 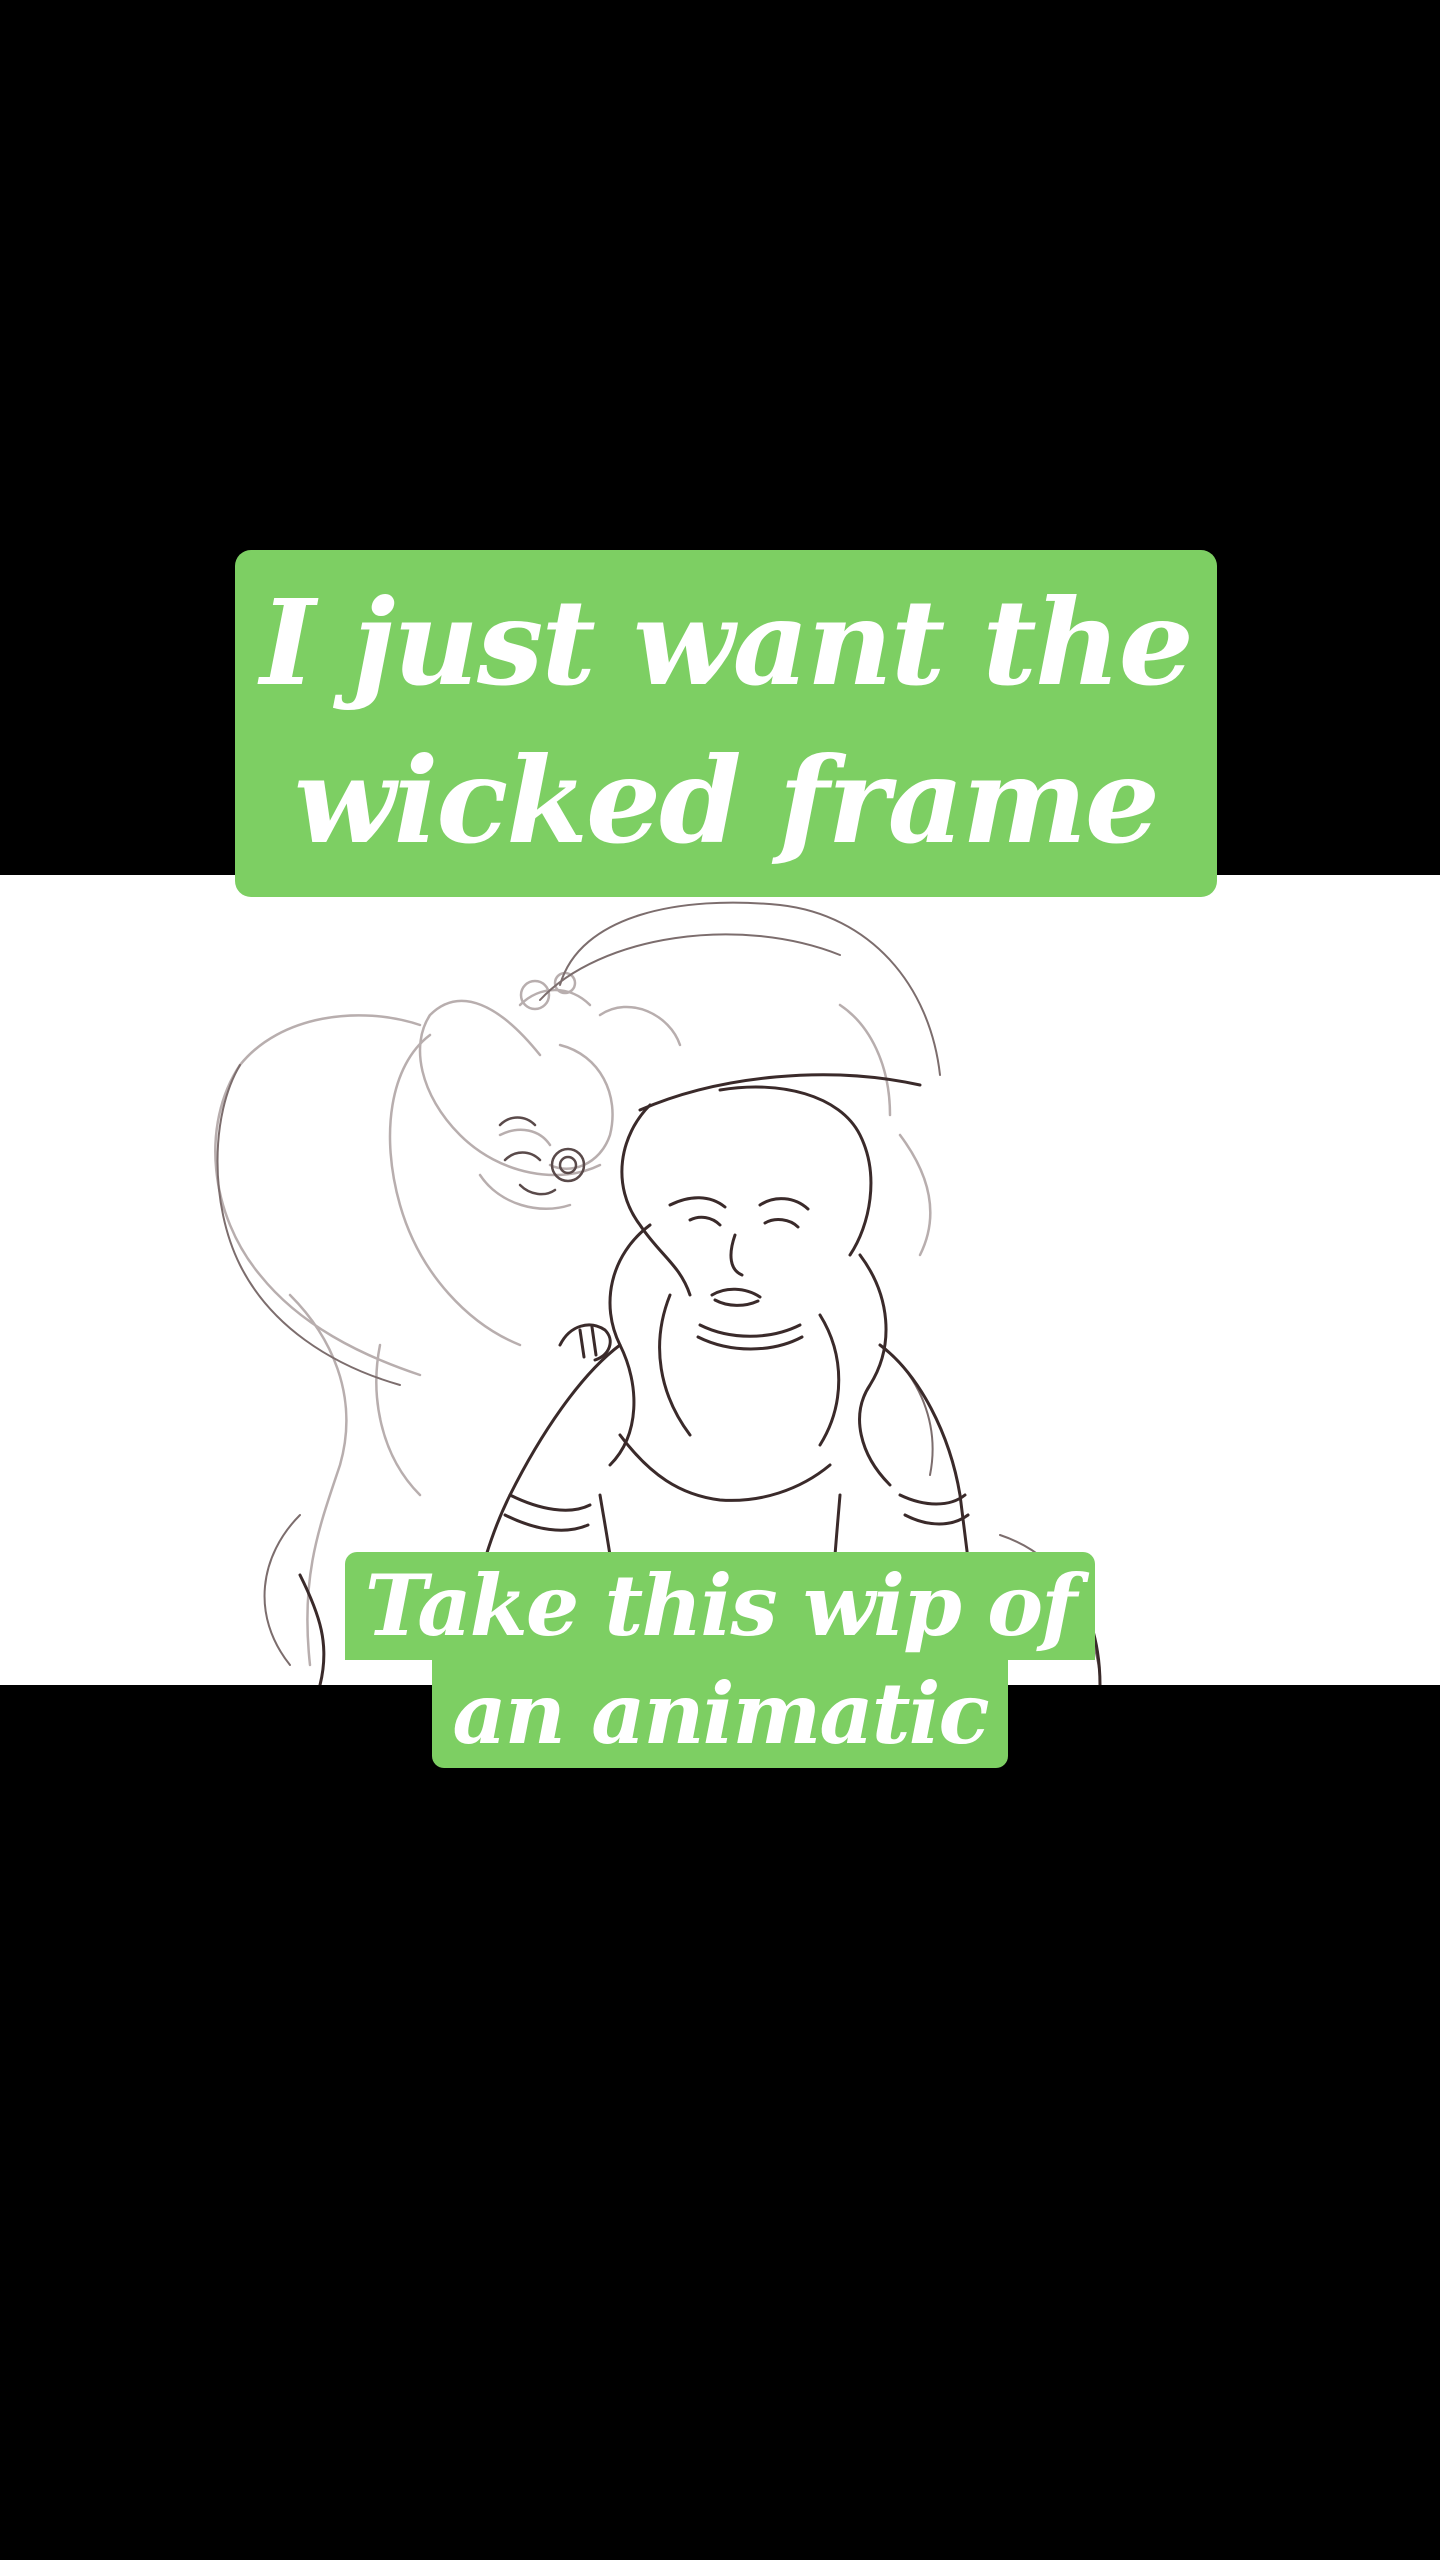 I want to click on caption-top: I just want the wicked frame, so click(x=726, y=723).